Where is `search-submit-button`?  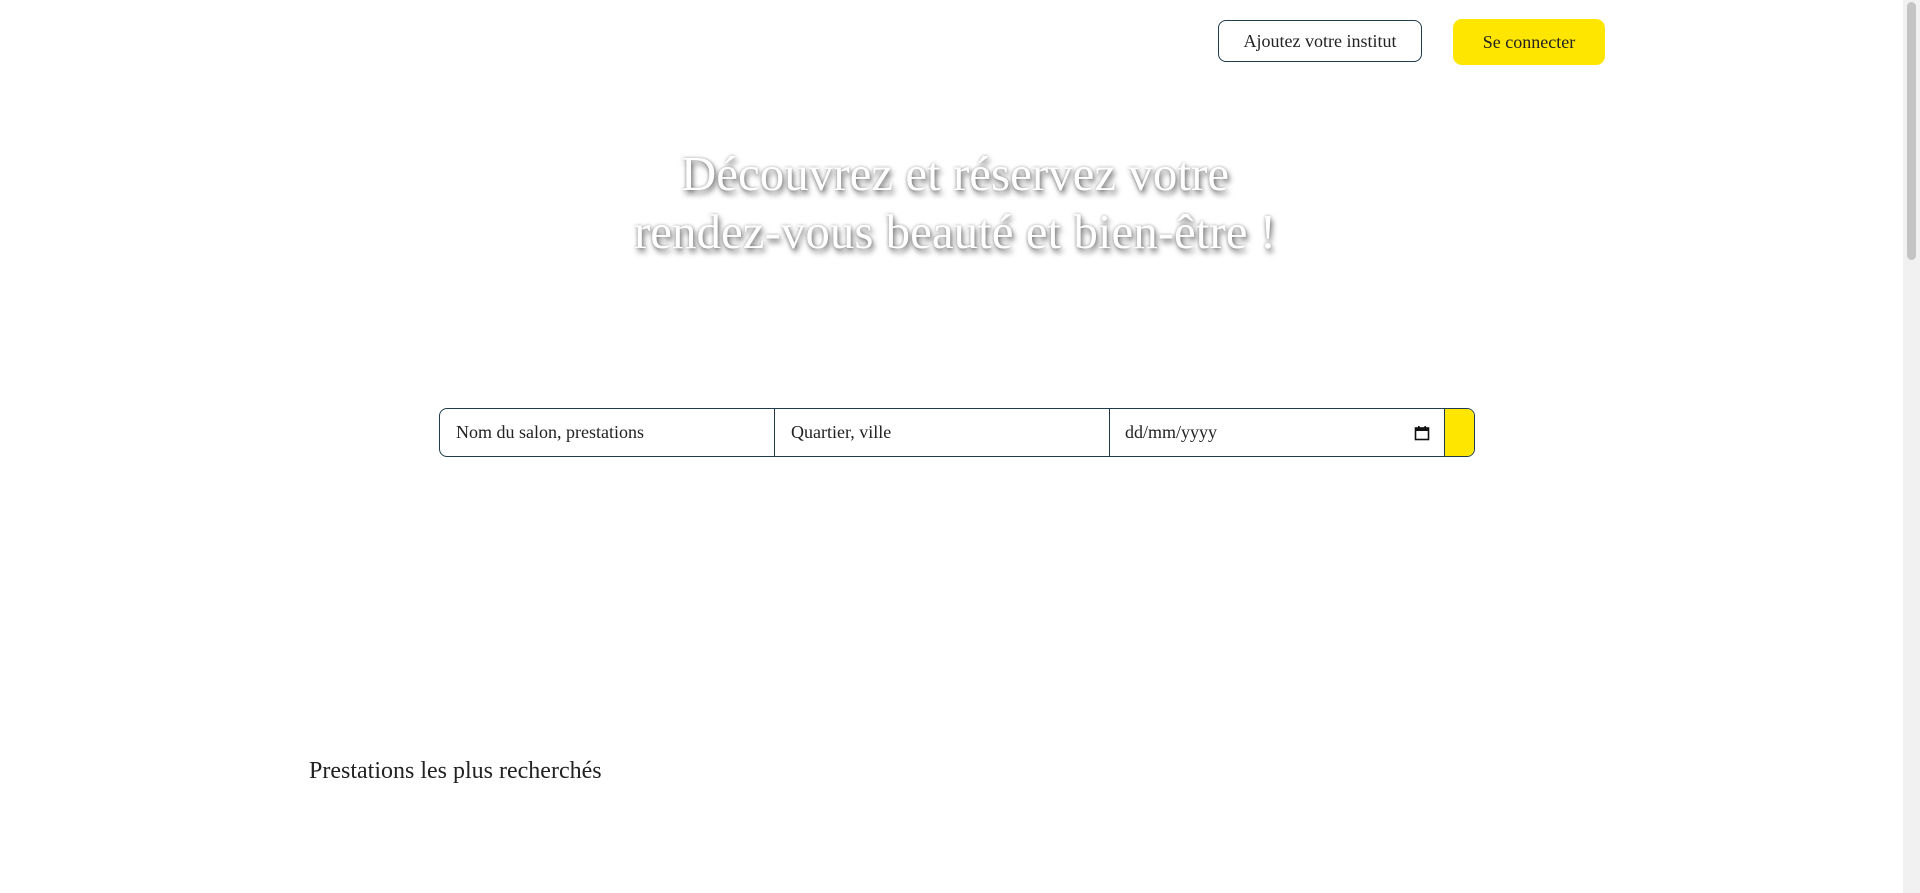
search-submit-button is located at coordinates (1459, 432).